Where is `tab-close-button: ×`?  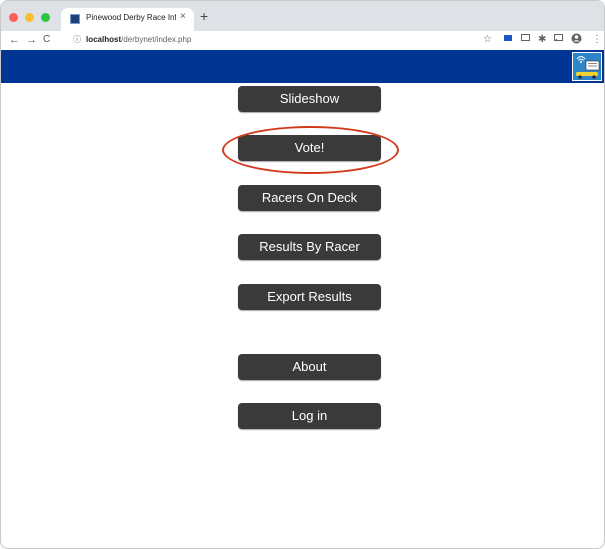
tab-close-button: × is located at coordinates (183, 16).